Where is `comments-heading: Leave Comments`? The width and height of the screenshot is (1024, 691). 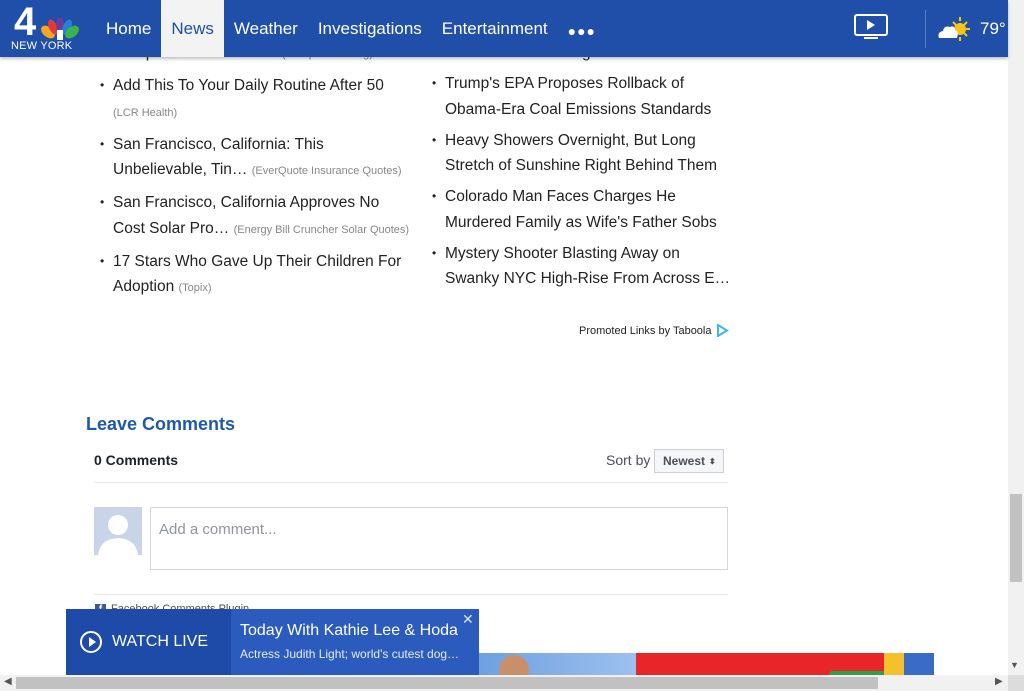 comments-heading: Leave Comments is located at coordinates (161, 424).